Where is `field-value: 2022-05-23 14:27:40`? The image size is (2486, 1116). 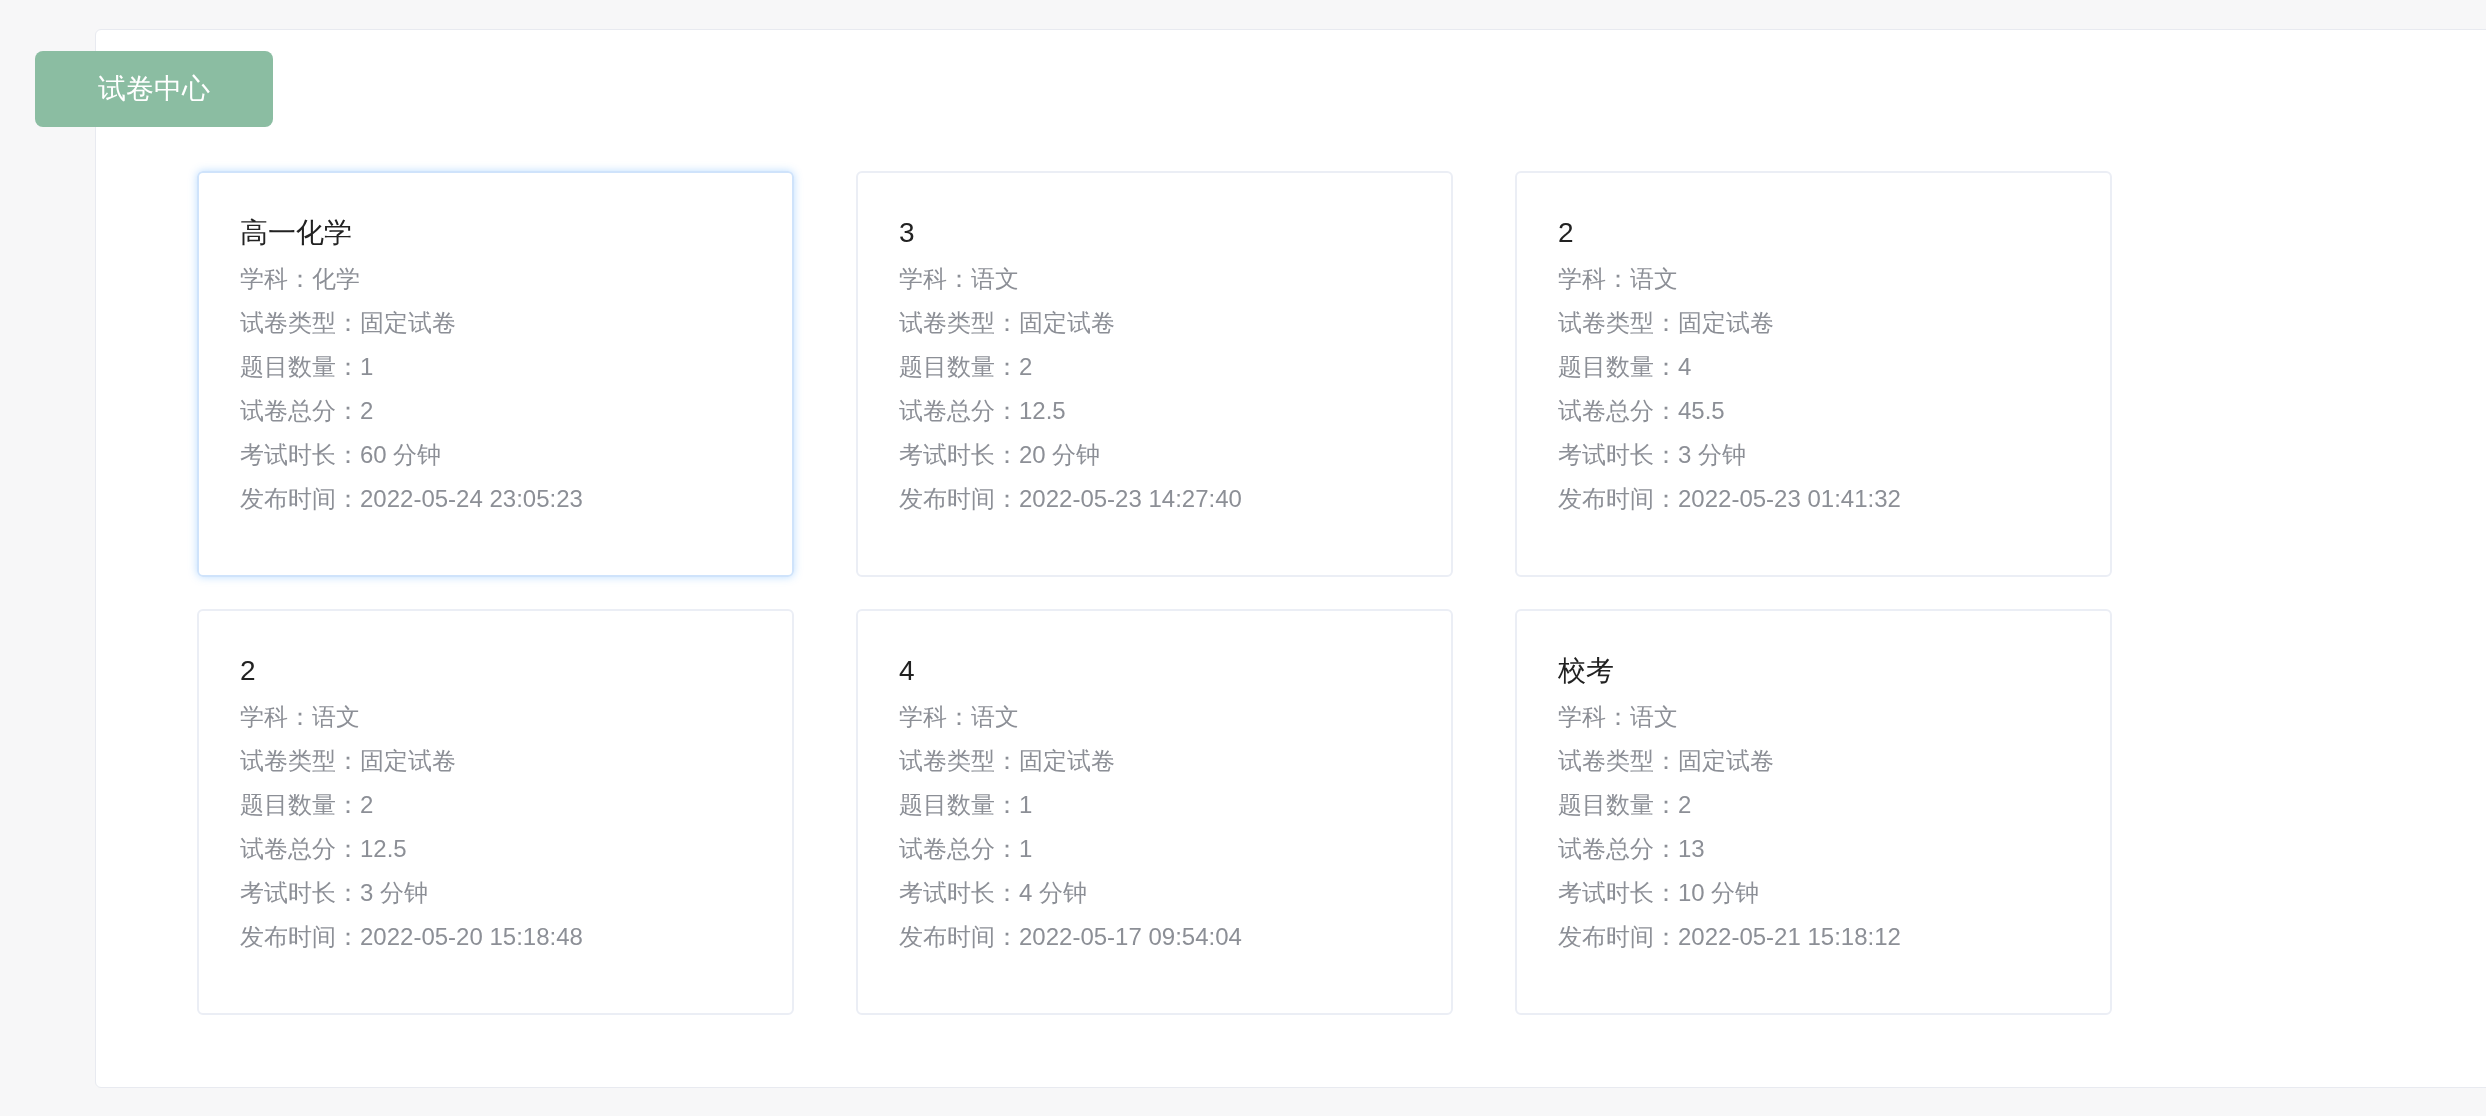
field-value: 2022-05-23 14:27:40 is located at coordinates (1130, 499).